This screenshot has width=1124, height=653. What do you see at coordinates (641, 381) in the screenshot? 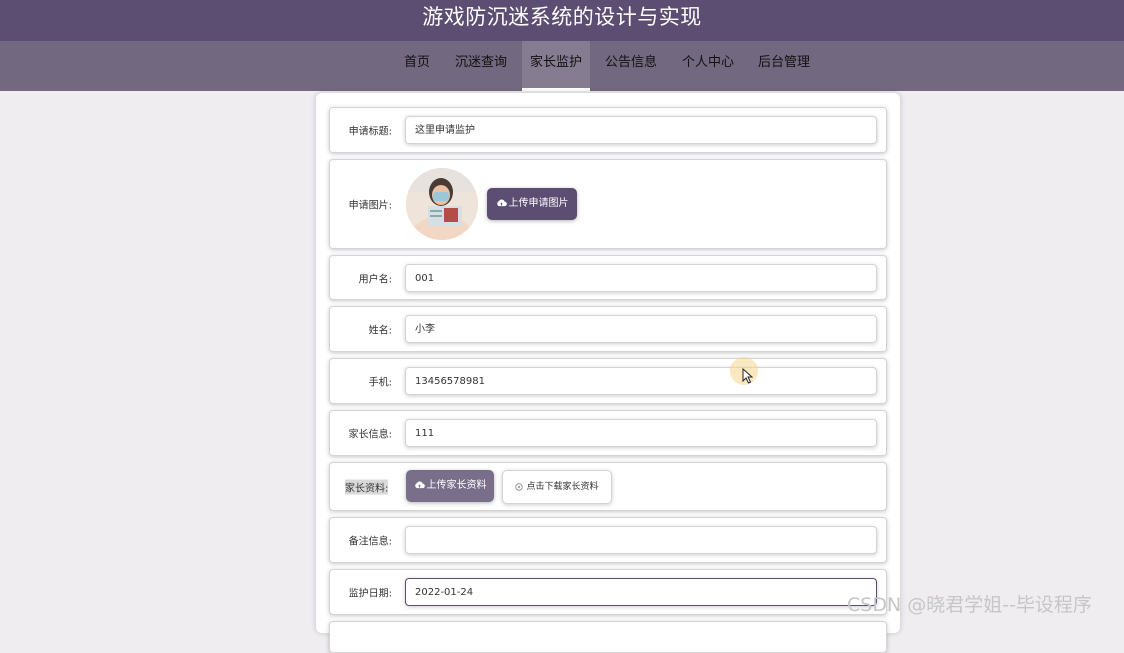
I see `phone-input: 13456578981` at bounding box center [641, 381].